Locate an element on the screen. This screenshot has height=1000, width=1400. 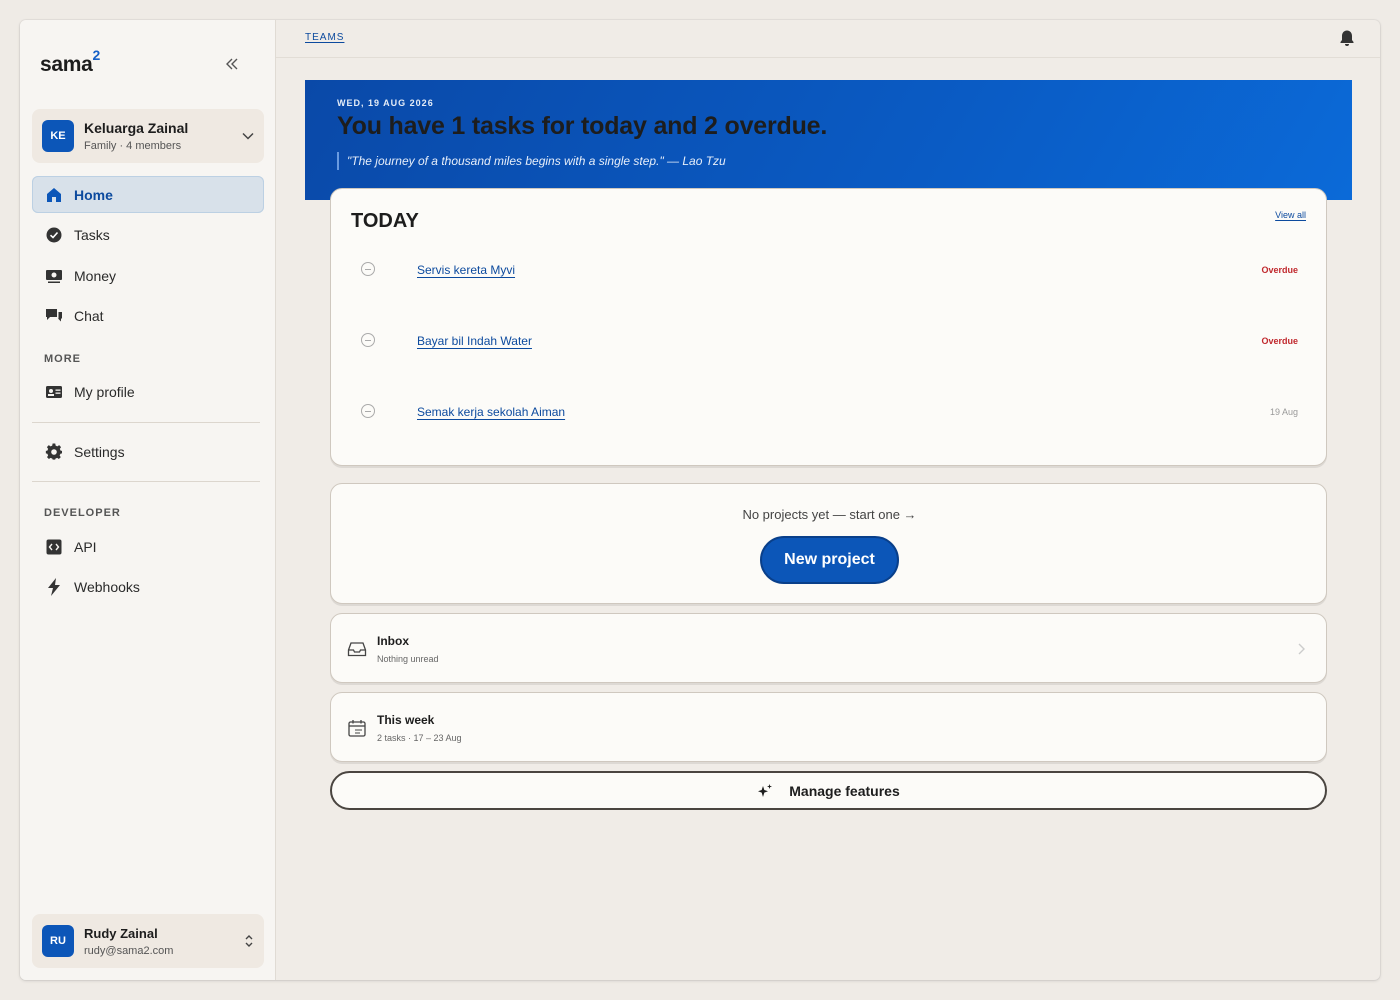
manage-features-label: Manage features is located at coordinates (844, 790).